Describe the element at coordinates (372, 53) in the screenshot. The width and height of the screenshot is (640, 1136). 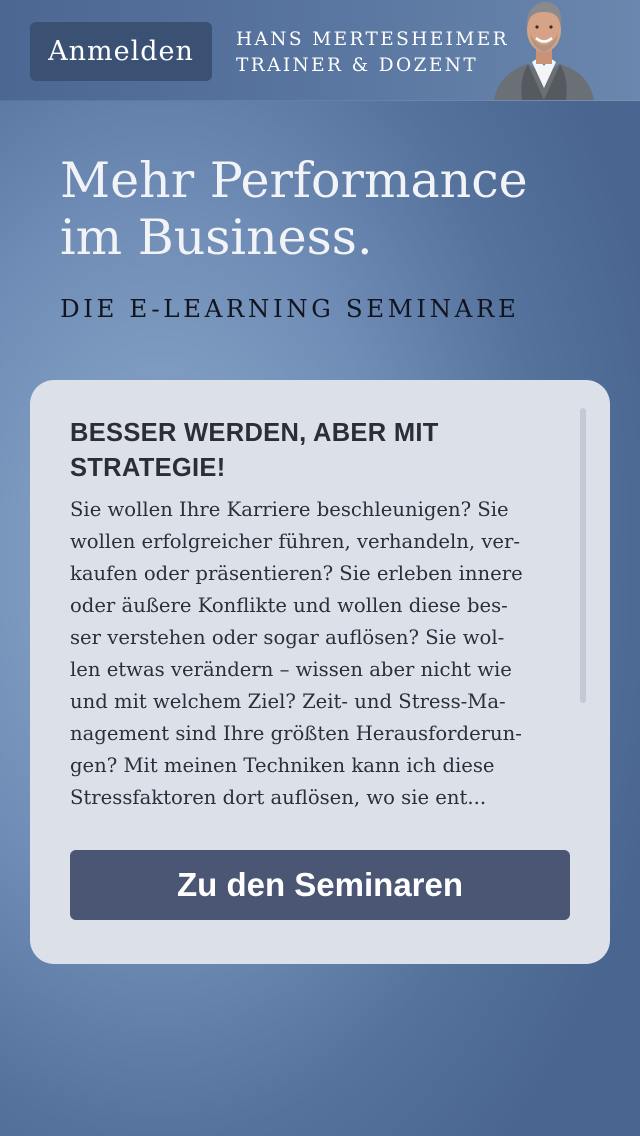
I see `trainer-info: HANS MERTESHEIMER TRAINER & DOZENT` at that location.